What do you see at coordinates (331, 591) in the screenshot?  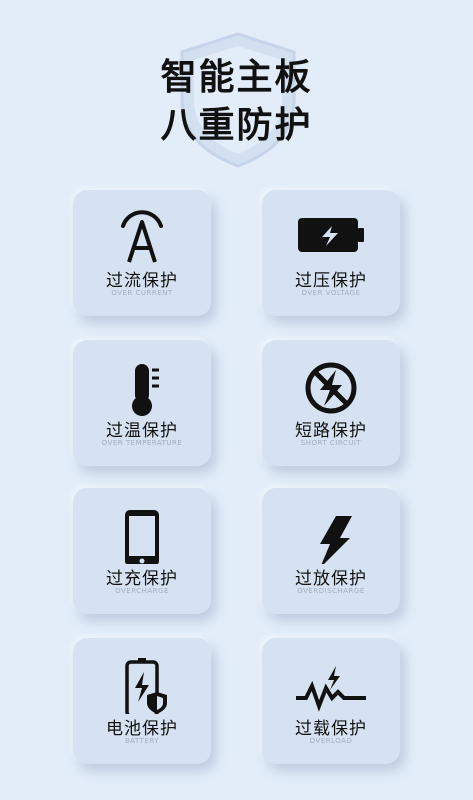 I see `card-subtitle: OVERDISCHARGE` at bounding box center [331, 591].